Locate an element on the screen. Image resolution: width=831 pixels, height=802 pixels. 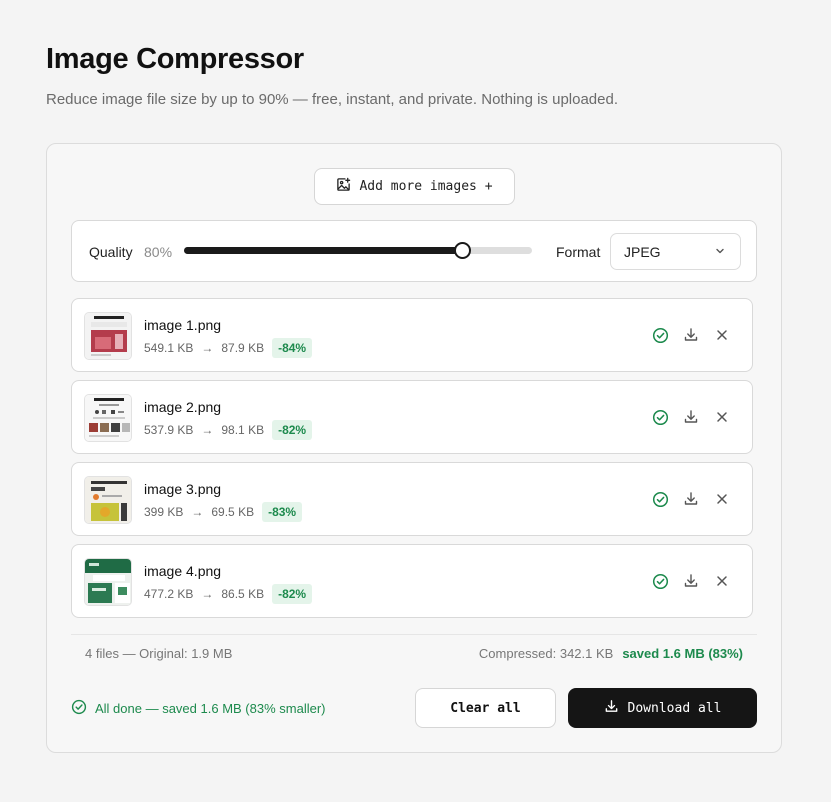
file-row: image 3.png 399 KB → 69.5 KB -83% is located at coordinates (412, 499).